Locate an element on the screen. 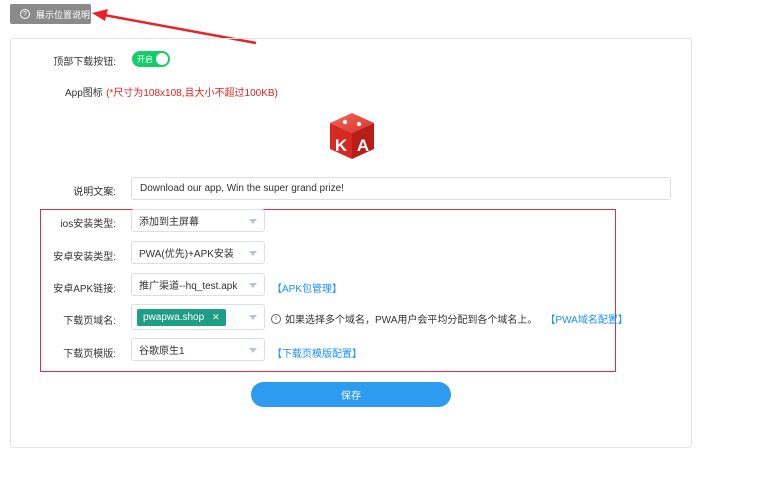 The width and height of the screenshot is (779, 477). android-install-label: 安卓安装类型: is located at coordinates (84, 257).